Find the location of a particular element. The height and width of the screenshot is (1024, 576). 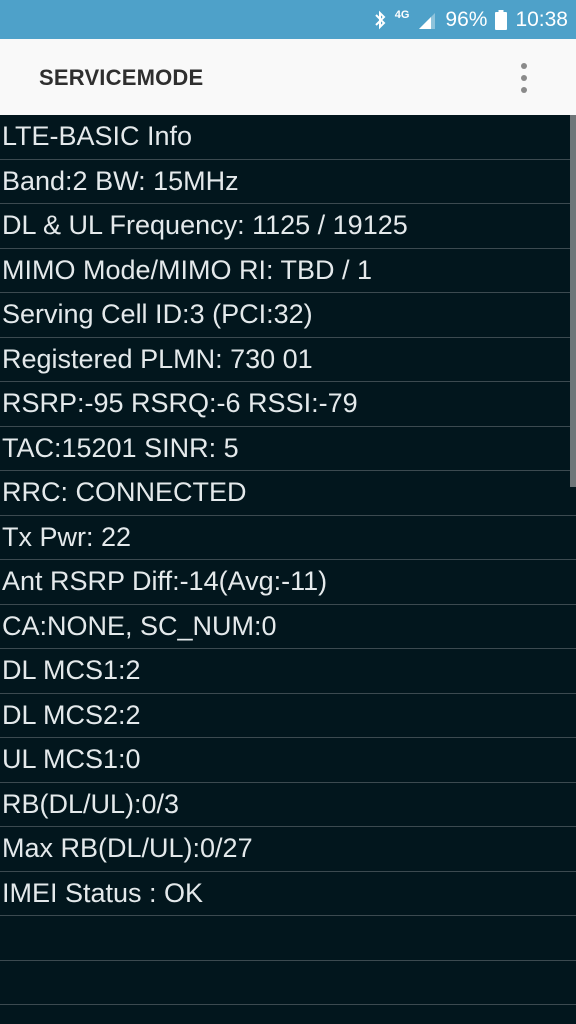

page-title: SERVICEMODE is located at coordinates (121, 77).